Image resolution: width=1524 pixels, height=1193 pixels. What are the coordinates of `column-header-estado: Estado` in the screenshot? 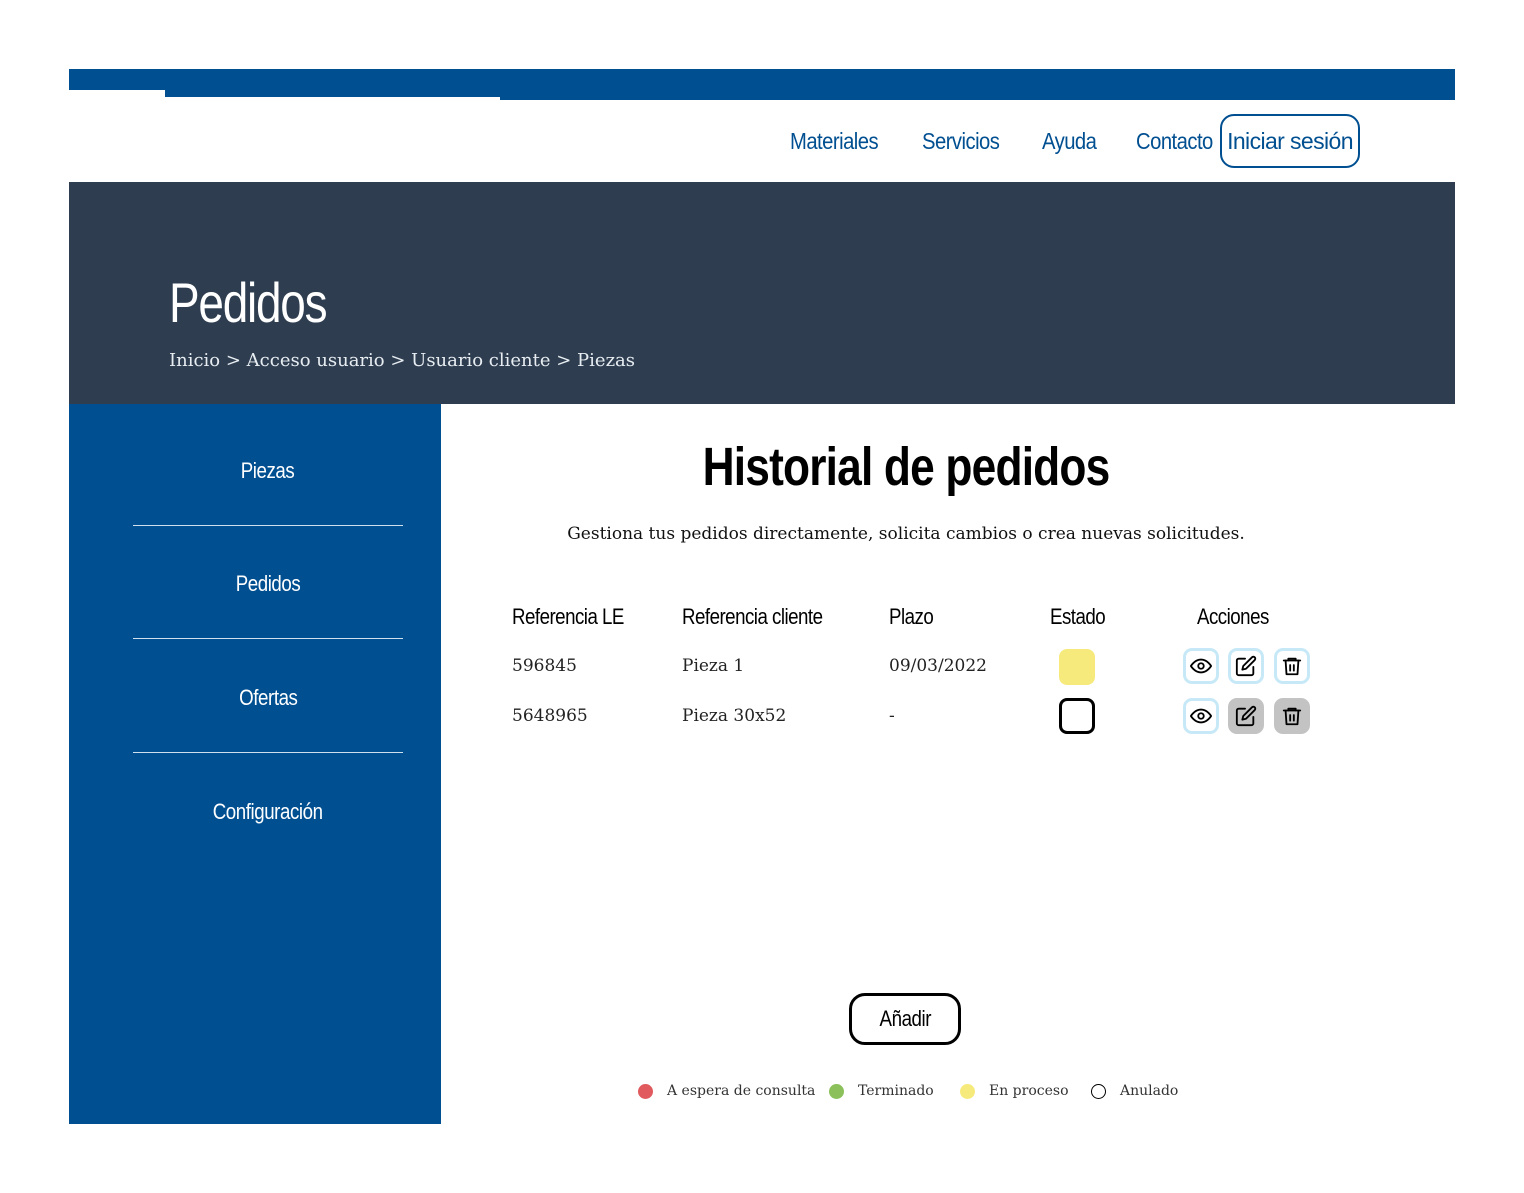 It's located at (1078, 616).